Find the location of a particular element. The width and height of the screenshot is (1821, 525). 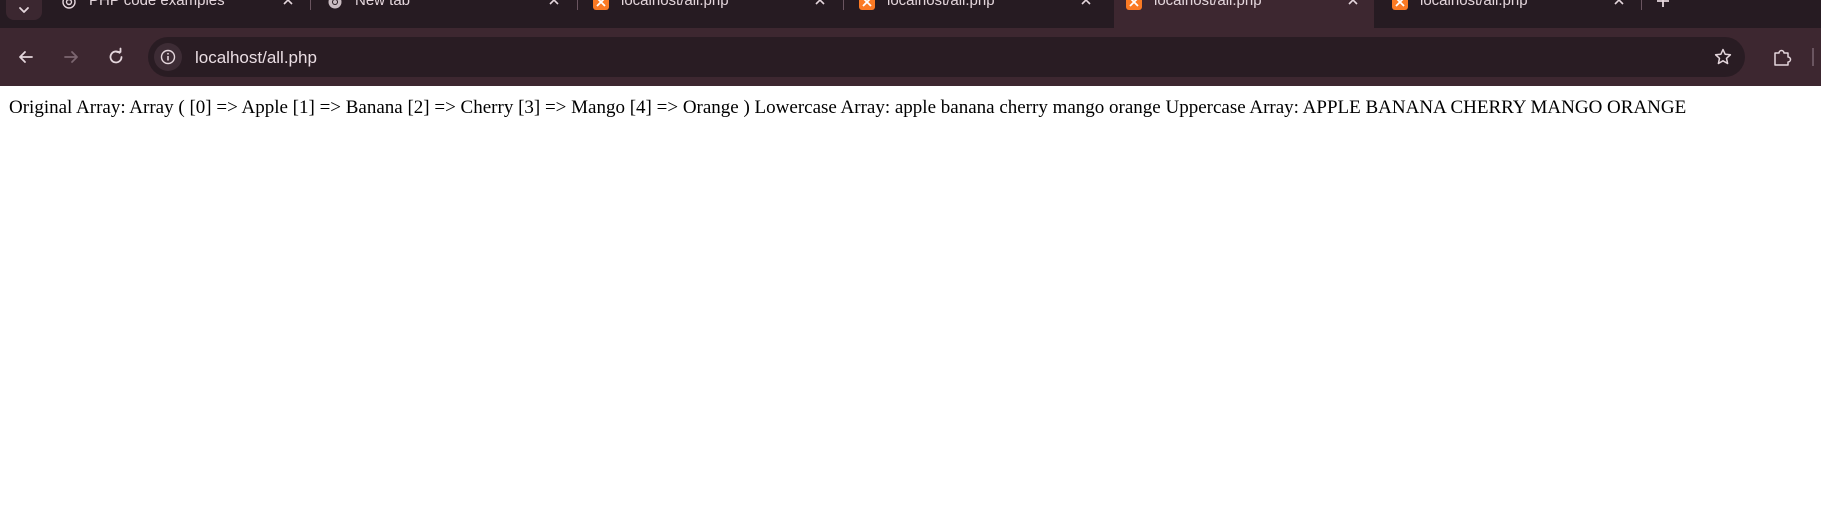

new-tab-button is located at coordinates (1663, 5).